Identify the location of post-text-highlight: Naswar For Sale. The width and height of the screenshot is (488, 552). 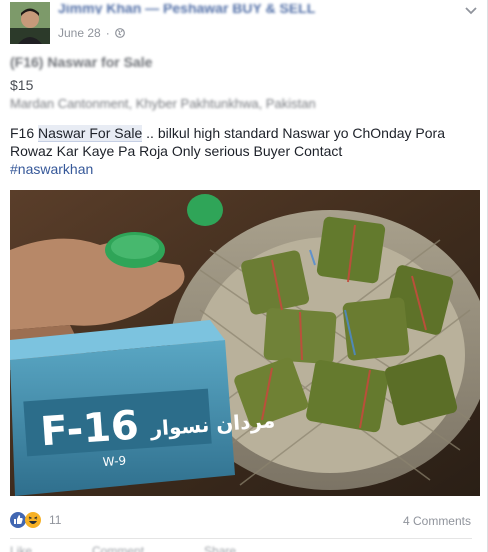
(90, 133).